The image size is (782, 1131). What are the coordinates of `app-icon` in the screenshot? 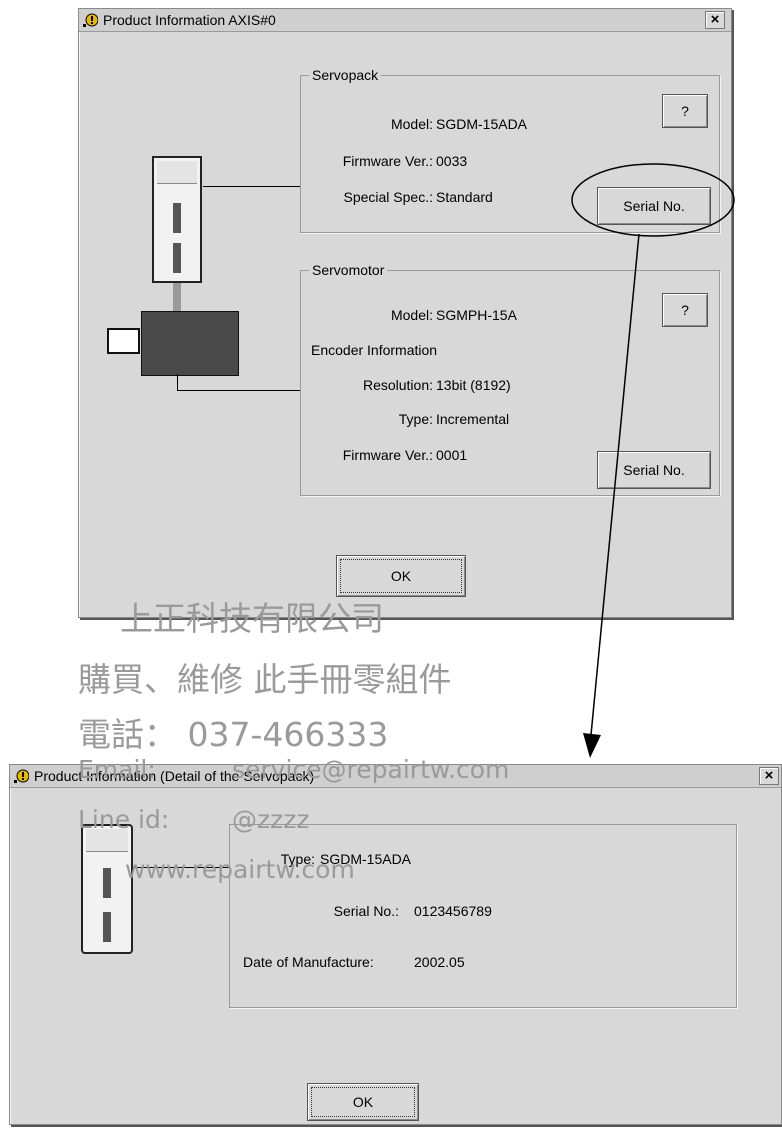 It's located at (21, 776).